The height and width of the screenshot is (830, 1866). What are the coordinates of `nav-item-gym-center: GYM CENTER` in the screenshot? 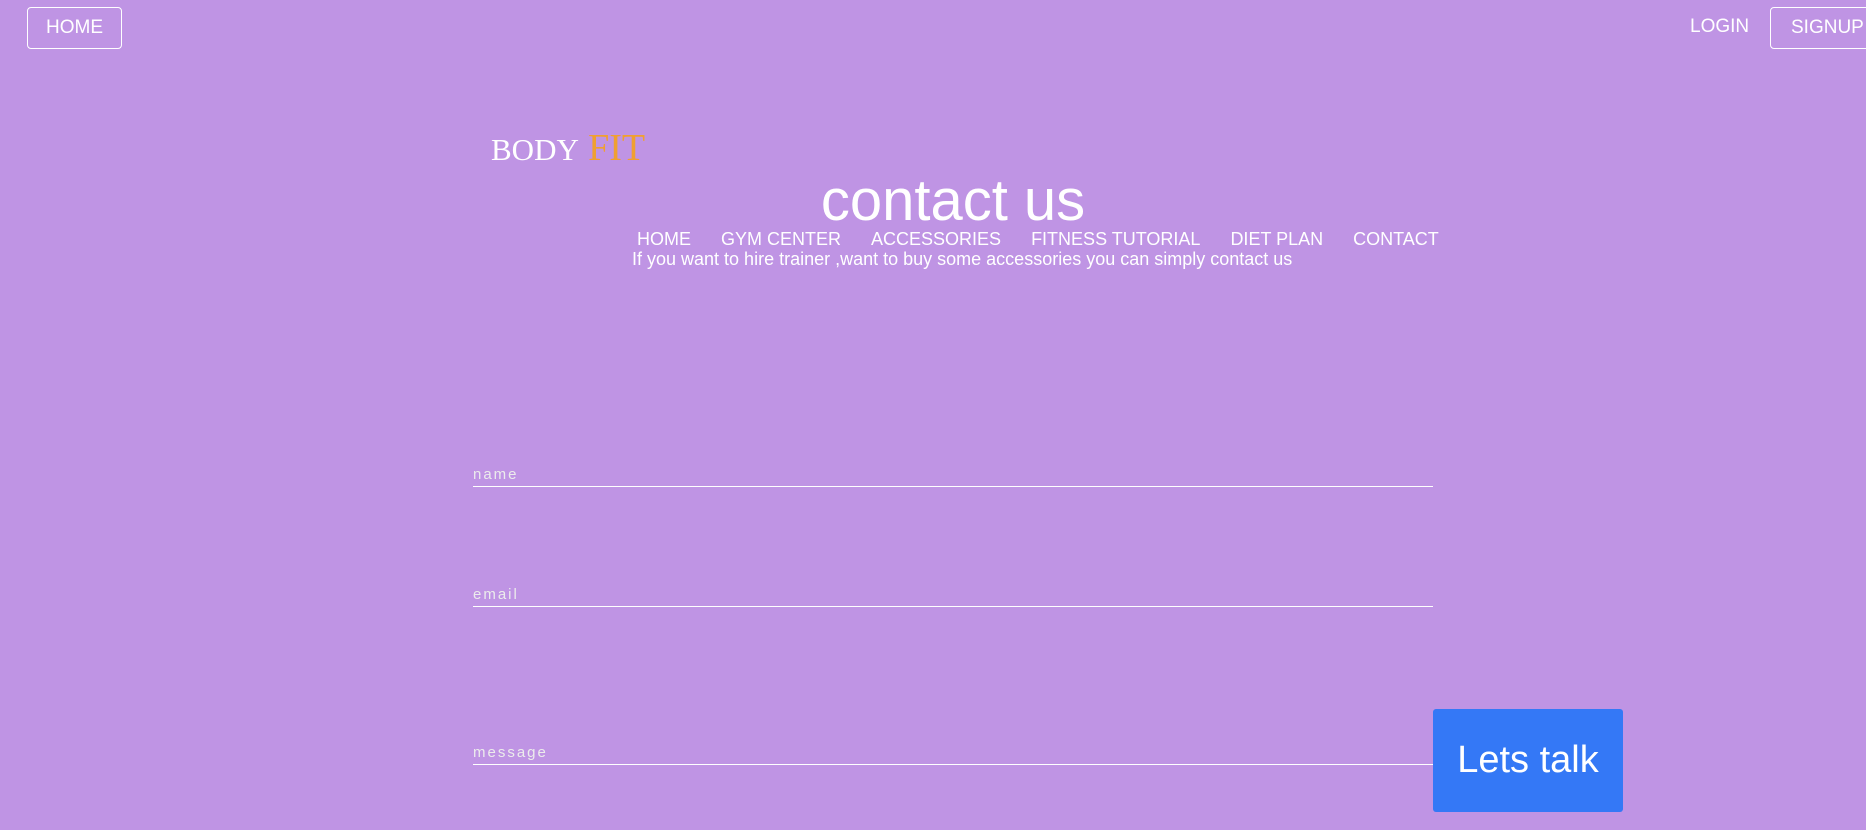 It's located at (781, 239).